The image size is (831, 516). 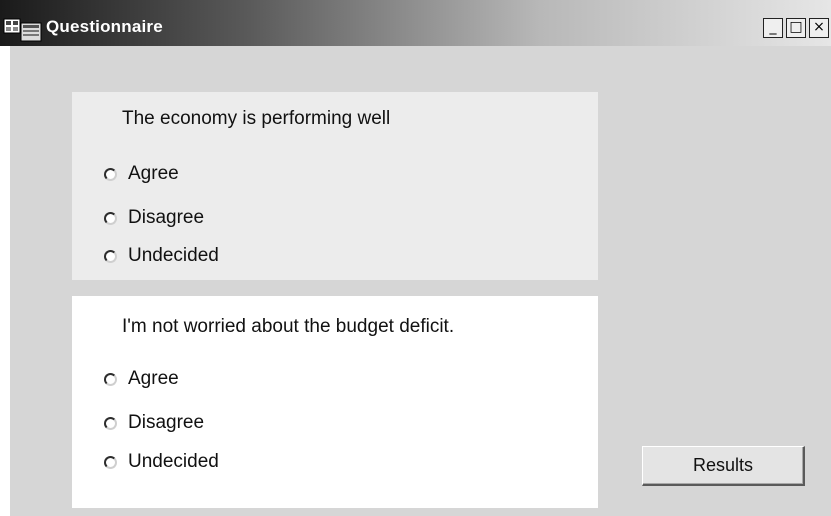 What do you see at coordinates (773, 28) in the screenshot?
I see `minimize-icon: _` at bounding box center [773, 28].